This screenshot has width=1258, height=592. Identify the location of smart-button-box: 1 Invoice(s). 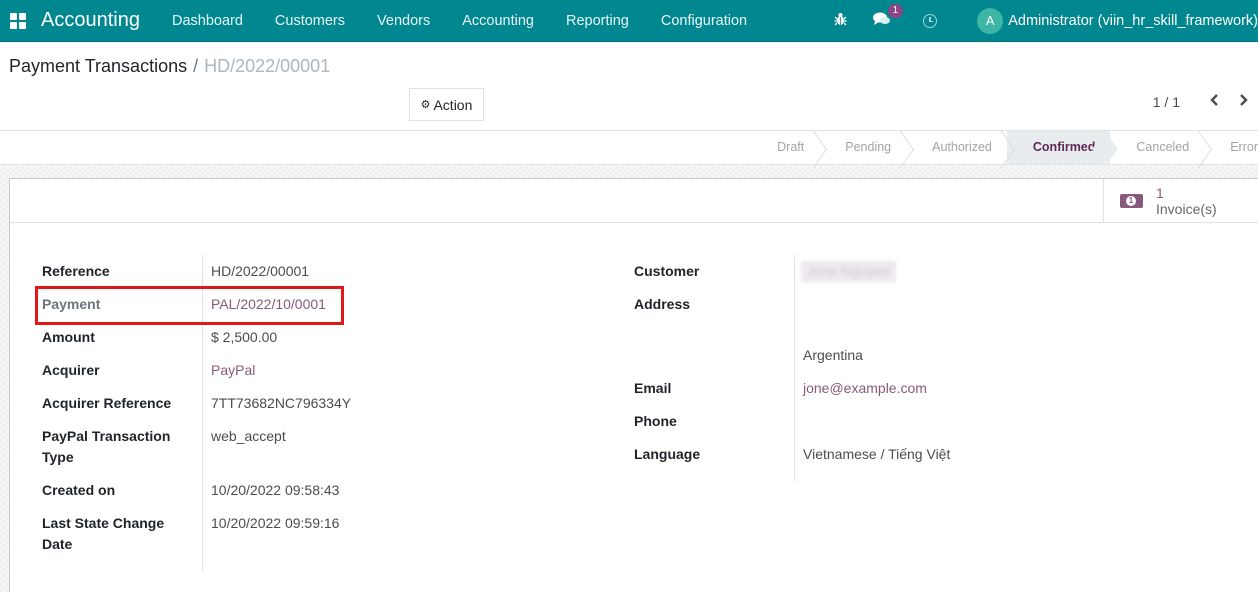
(634, 201).